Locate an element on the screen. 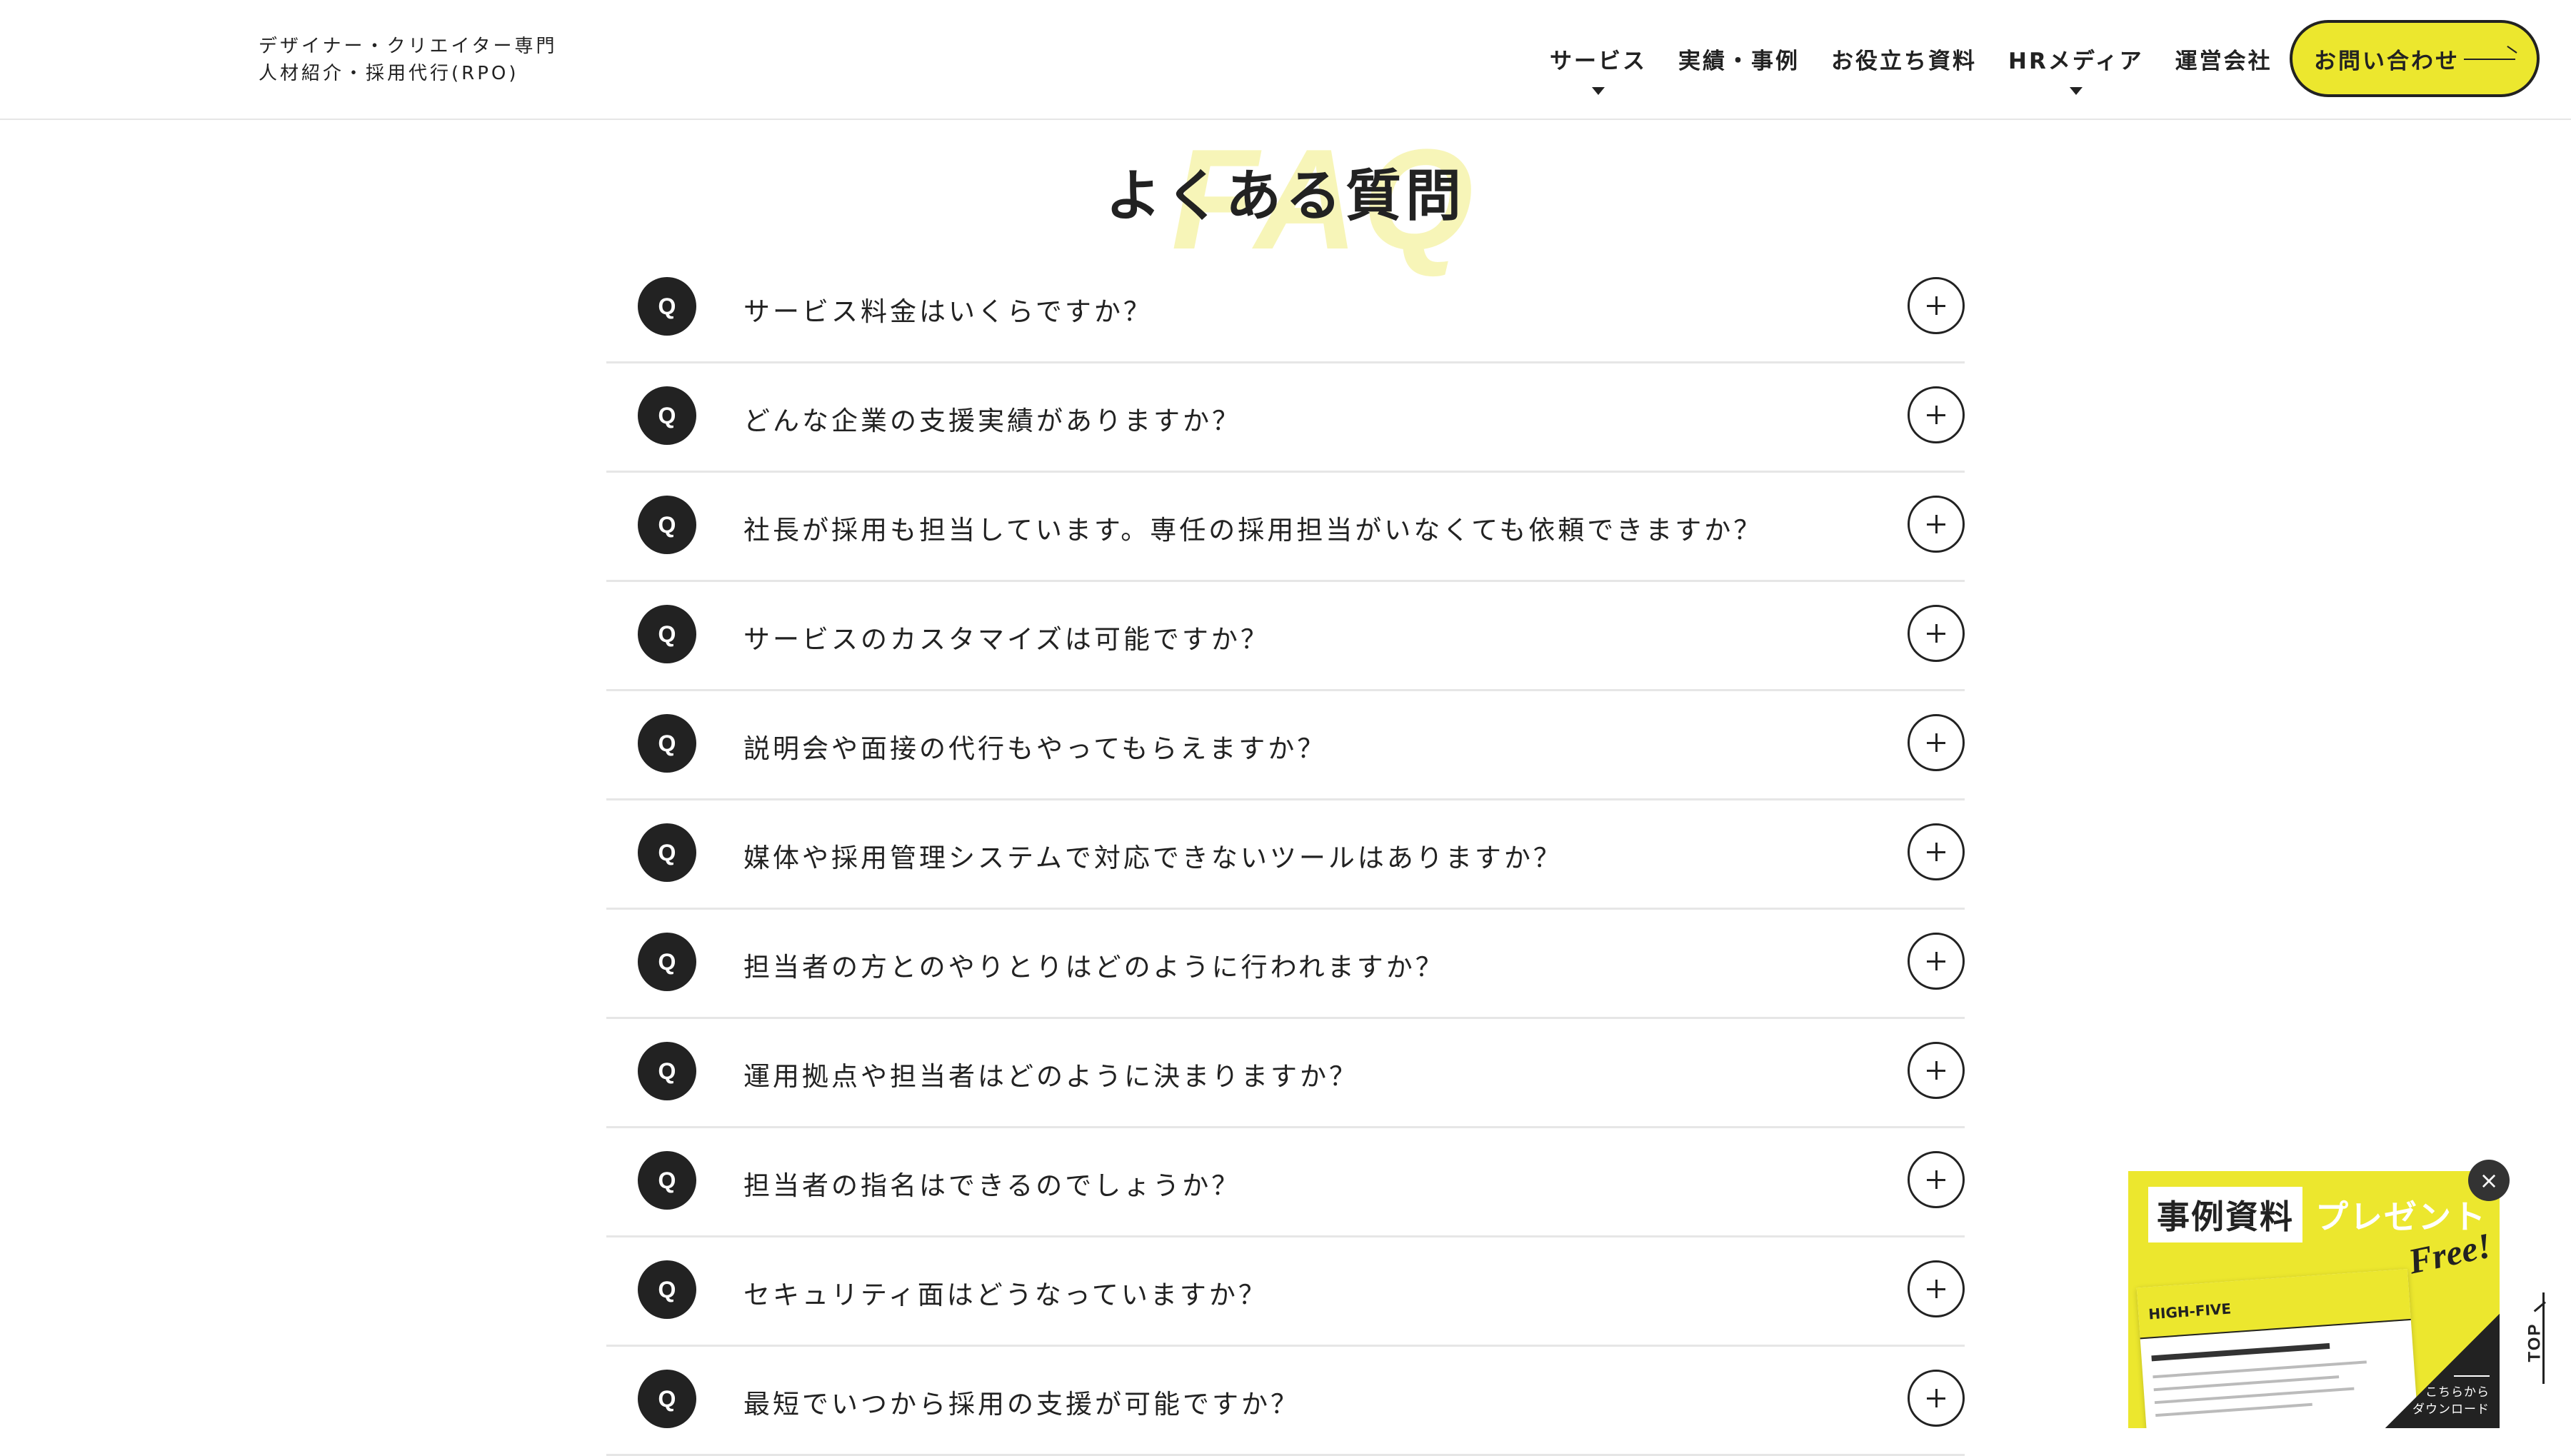 The width and height of the screenshot is (2571, 1456). faq-question: セキュリティ面はどうなっていますか？ is located at coordinates (1005, 1295).